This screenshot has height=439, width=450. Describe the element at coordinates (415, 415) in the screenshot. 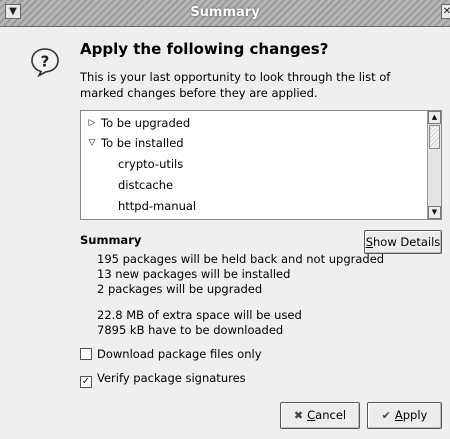

I see `apply-label: pply` at that location.